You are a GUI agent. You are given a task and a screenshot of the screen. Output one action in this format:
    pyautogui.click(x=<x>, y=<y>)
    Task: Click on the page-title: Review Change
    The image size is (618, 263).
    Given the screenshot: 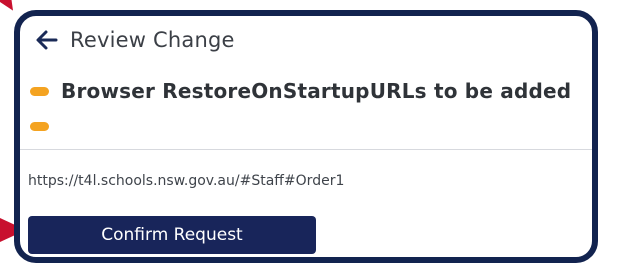 What is the action you would take?
    pyautogui.click(x=152, y=40)
    